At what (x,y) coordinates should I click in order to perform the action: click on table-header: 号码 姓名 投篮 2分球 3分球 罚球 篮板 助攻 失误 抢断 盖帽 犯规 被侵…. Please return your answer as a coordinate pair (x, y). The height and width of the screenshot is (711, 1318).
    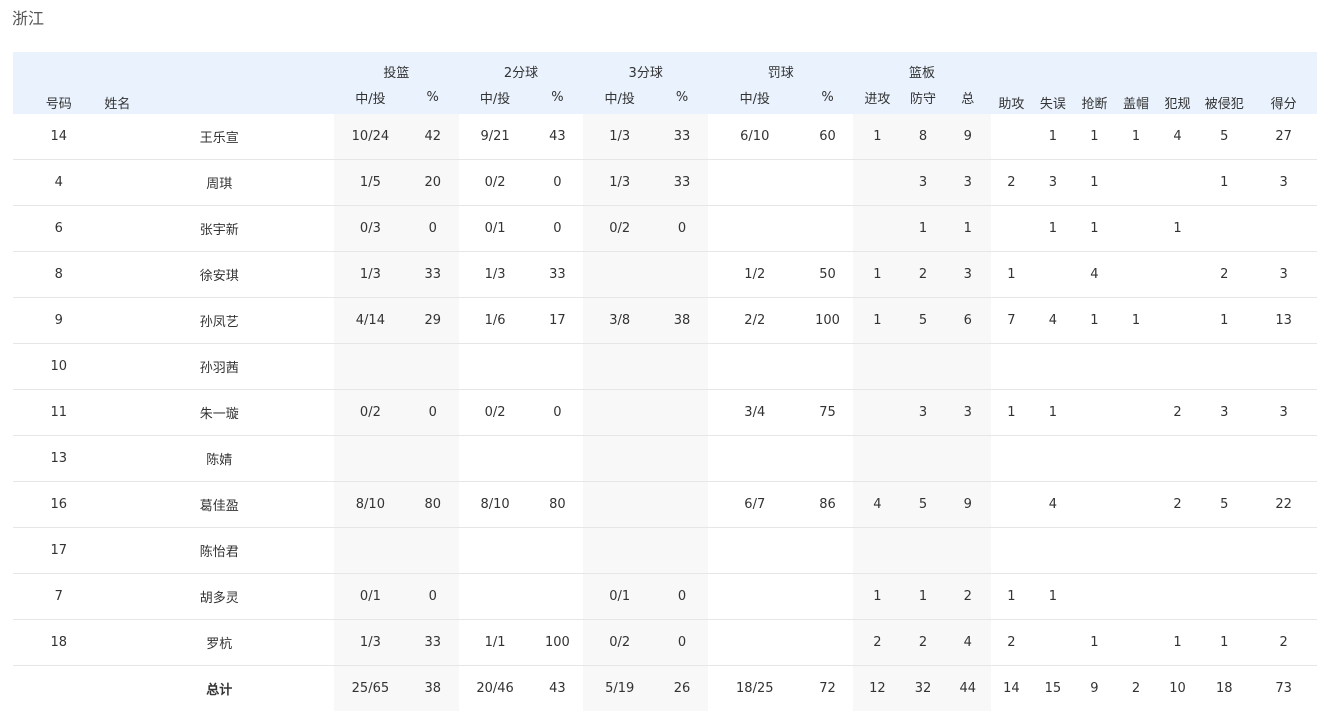
    Looking at the image, I should click on (665, 83).